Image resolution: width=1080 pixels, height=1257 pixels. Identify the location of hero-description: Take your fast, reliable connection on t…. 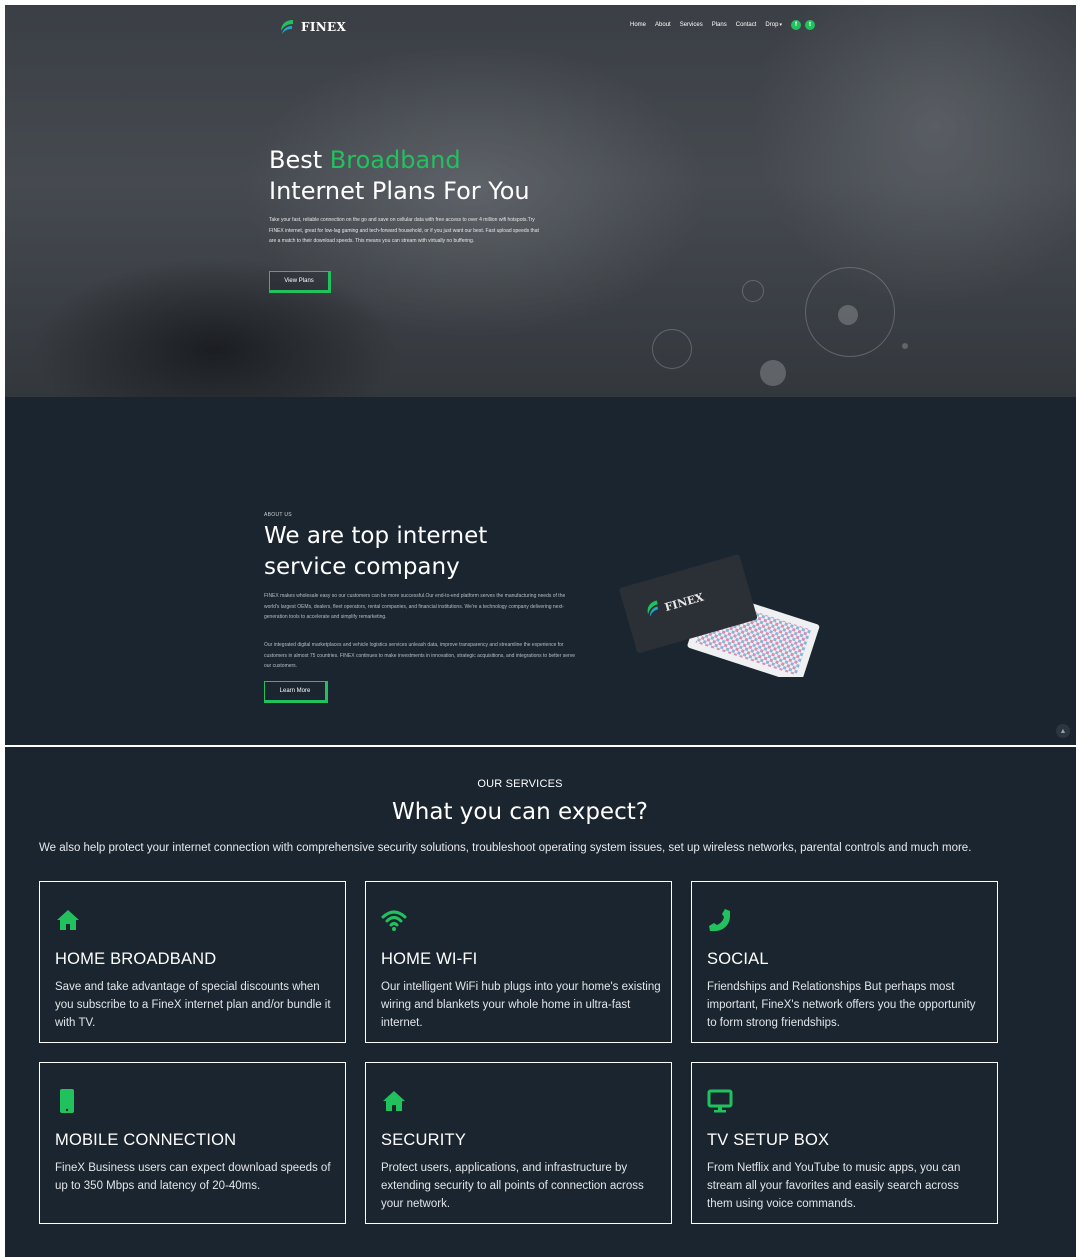
(404, 230).